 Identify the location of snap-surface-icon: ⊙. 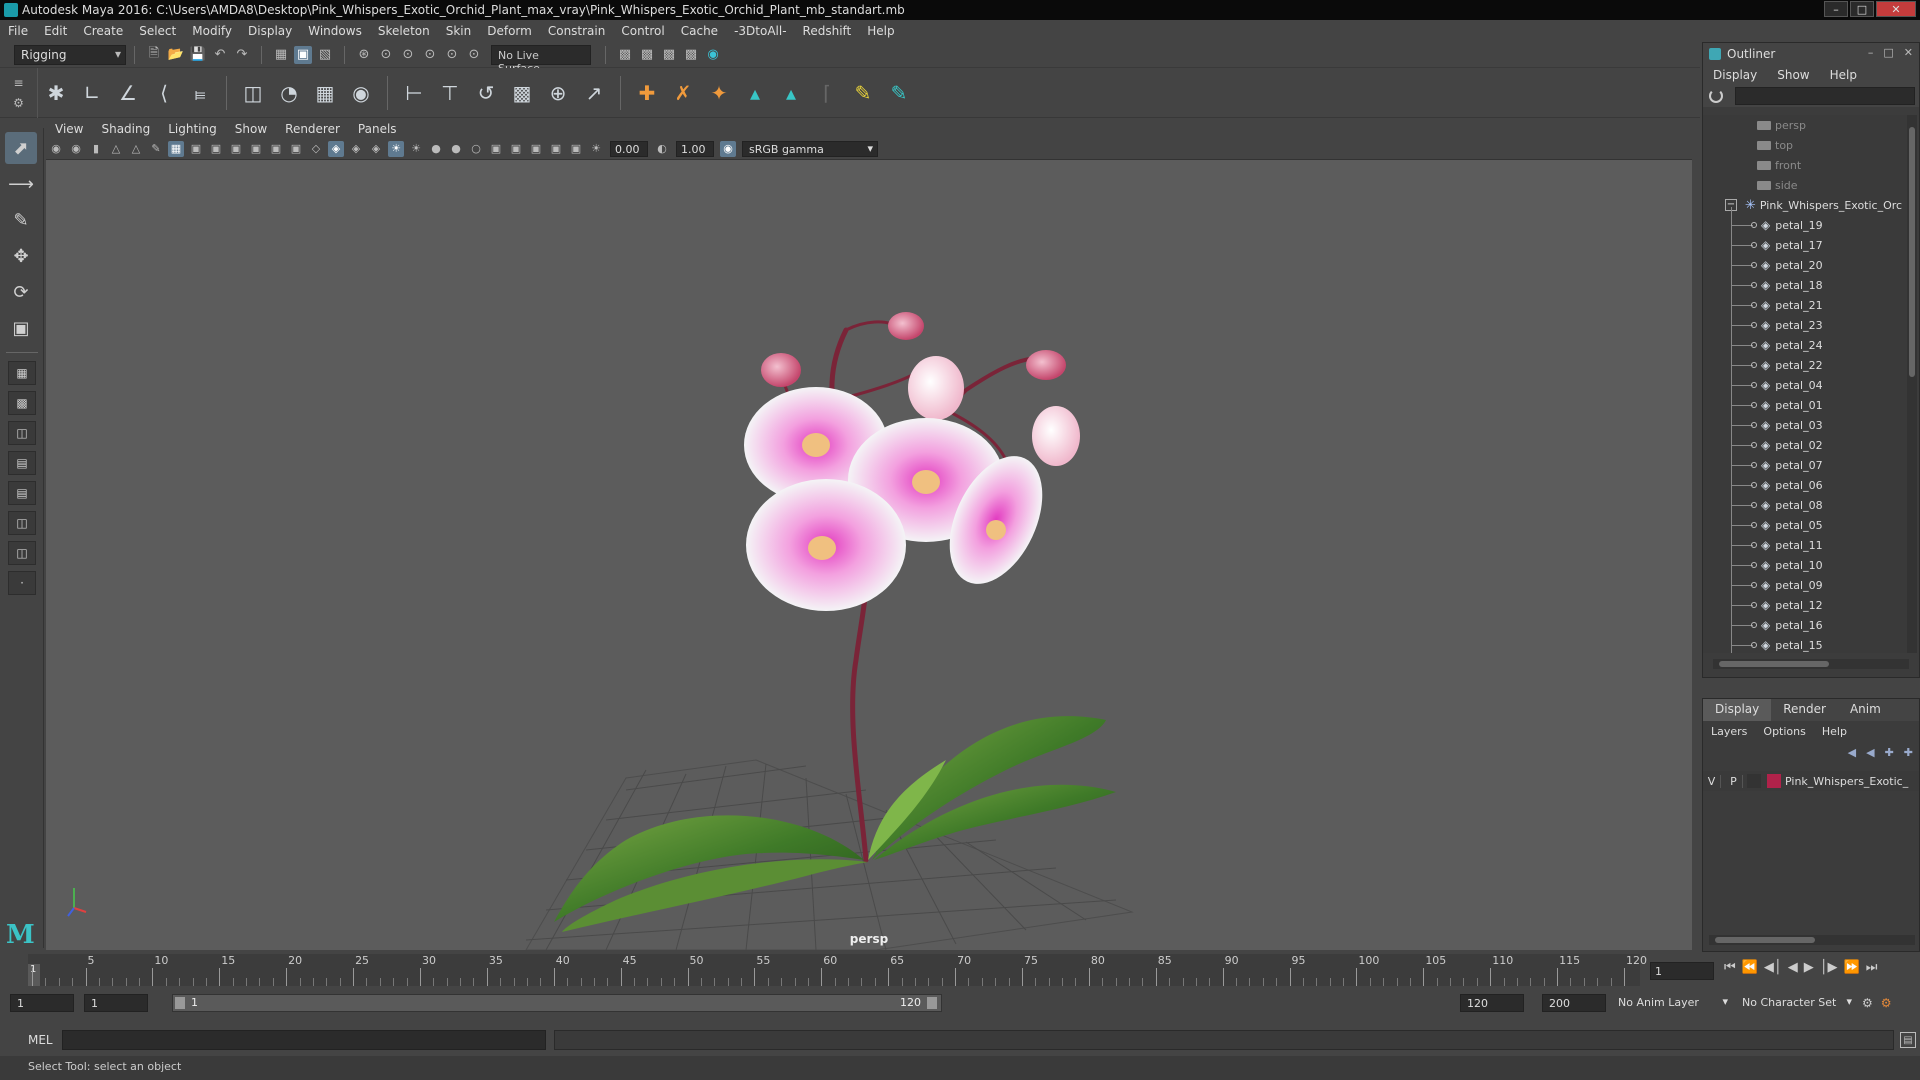
(452, 55).